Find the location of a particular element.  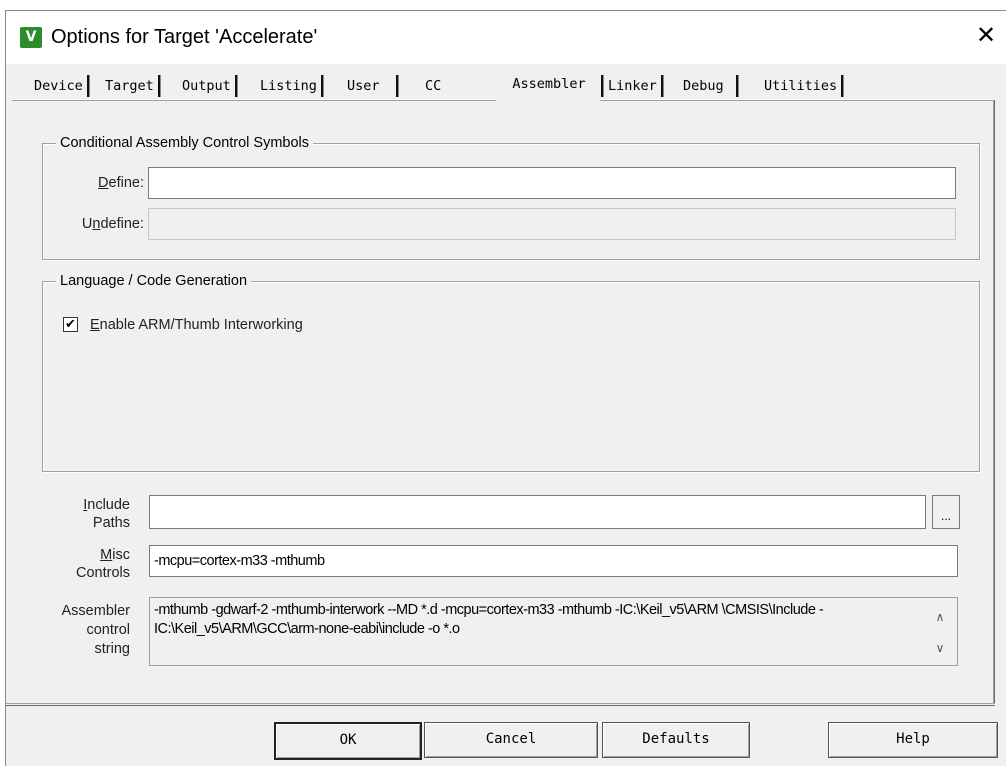

tab-label: Listing is located at coordinates (288, 86).